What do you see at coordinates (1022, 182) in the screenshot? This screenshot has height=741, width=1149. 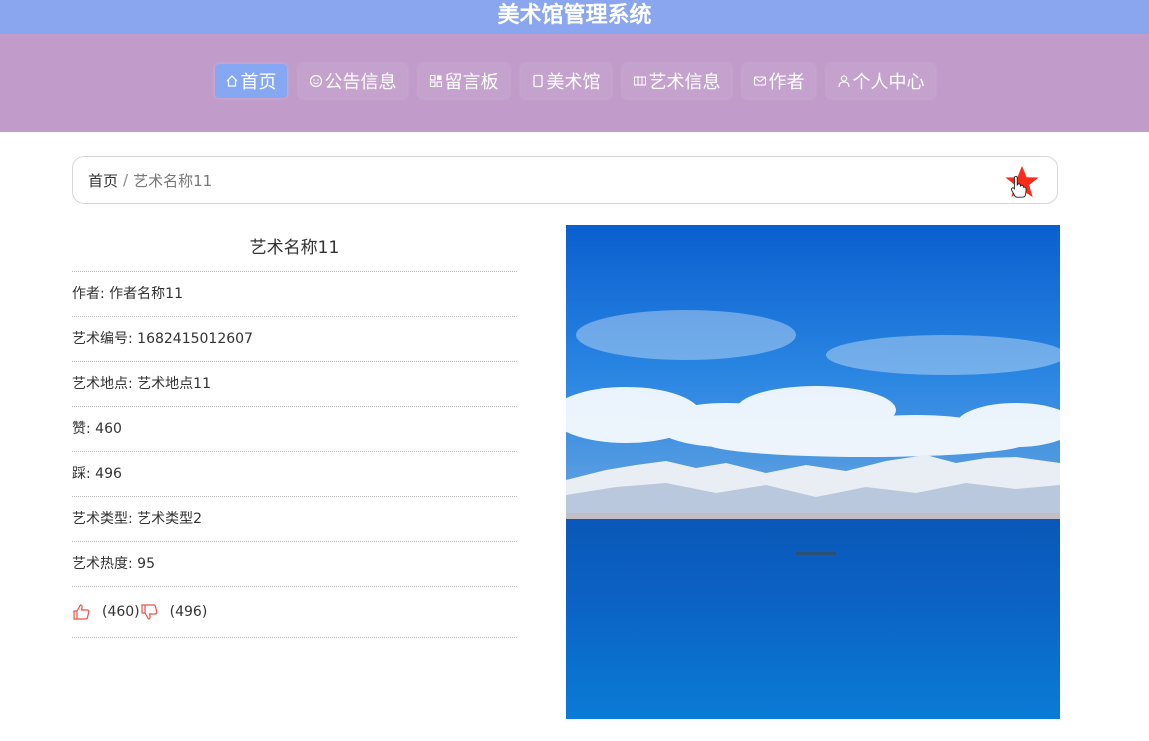 I see `star-icon` at bounding box center [1022, 182].